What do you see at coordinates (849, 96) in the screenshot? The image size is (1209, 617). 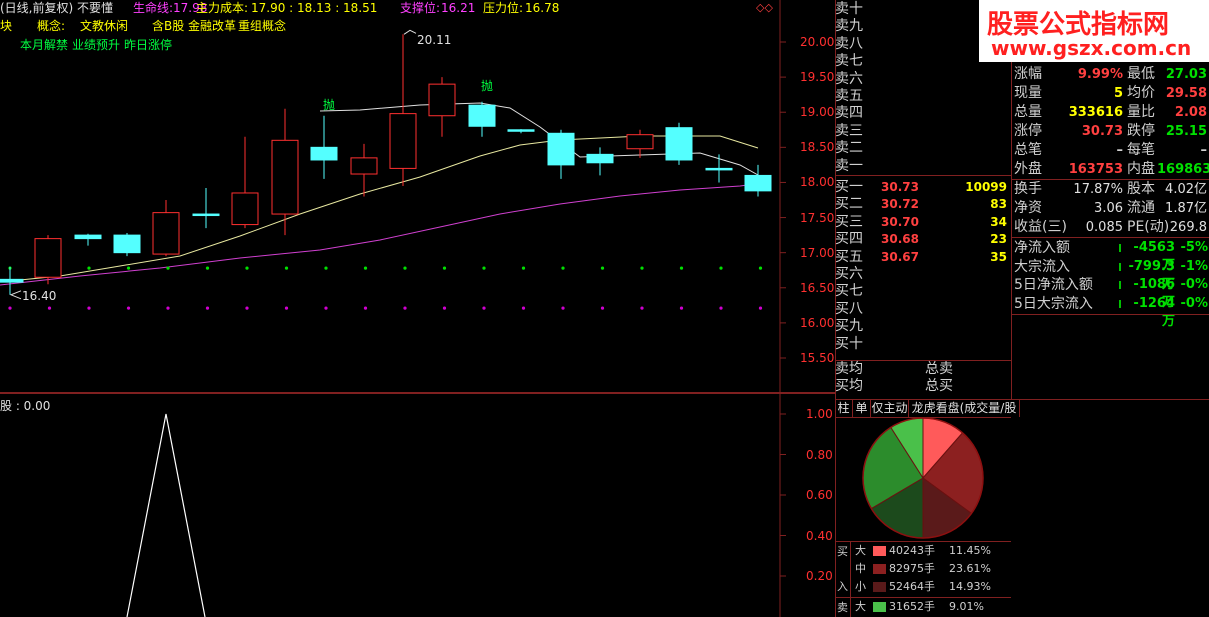 I see `sell-level-label: 卖五` at bounding box center [849, 96].